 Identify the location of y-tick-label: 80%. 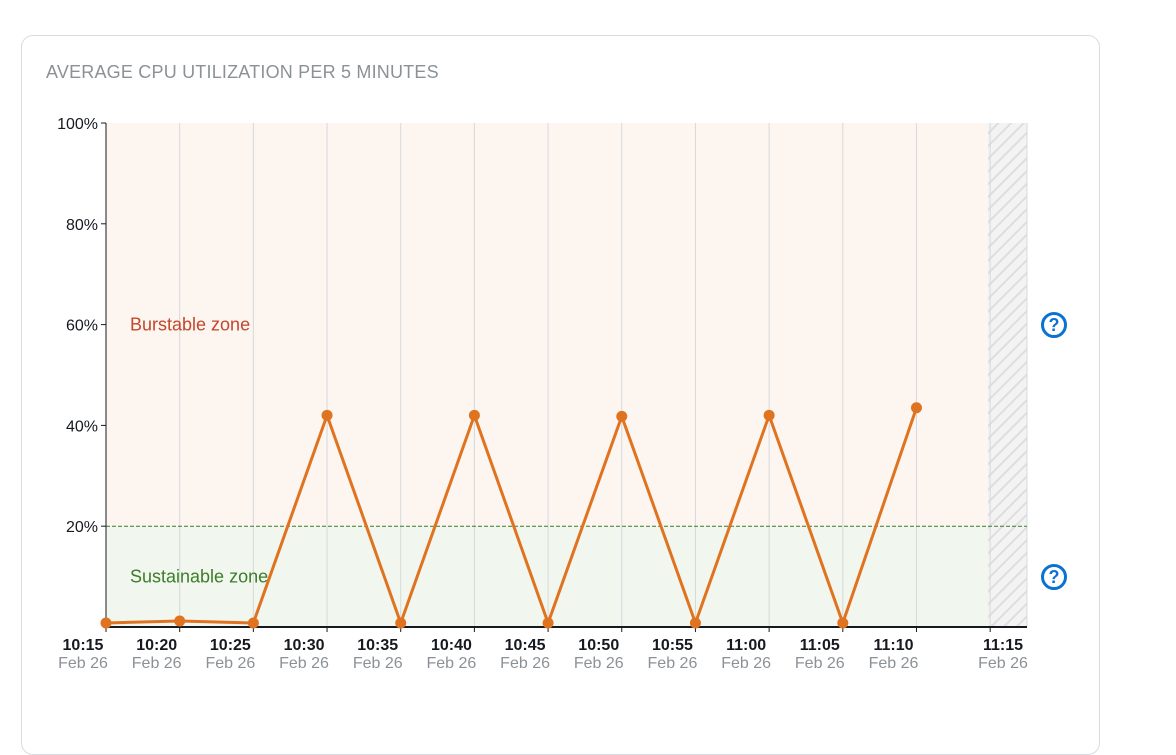
(82, 225).